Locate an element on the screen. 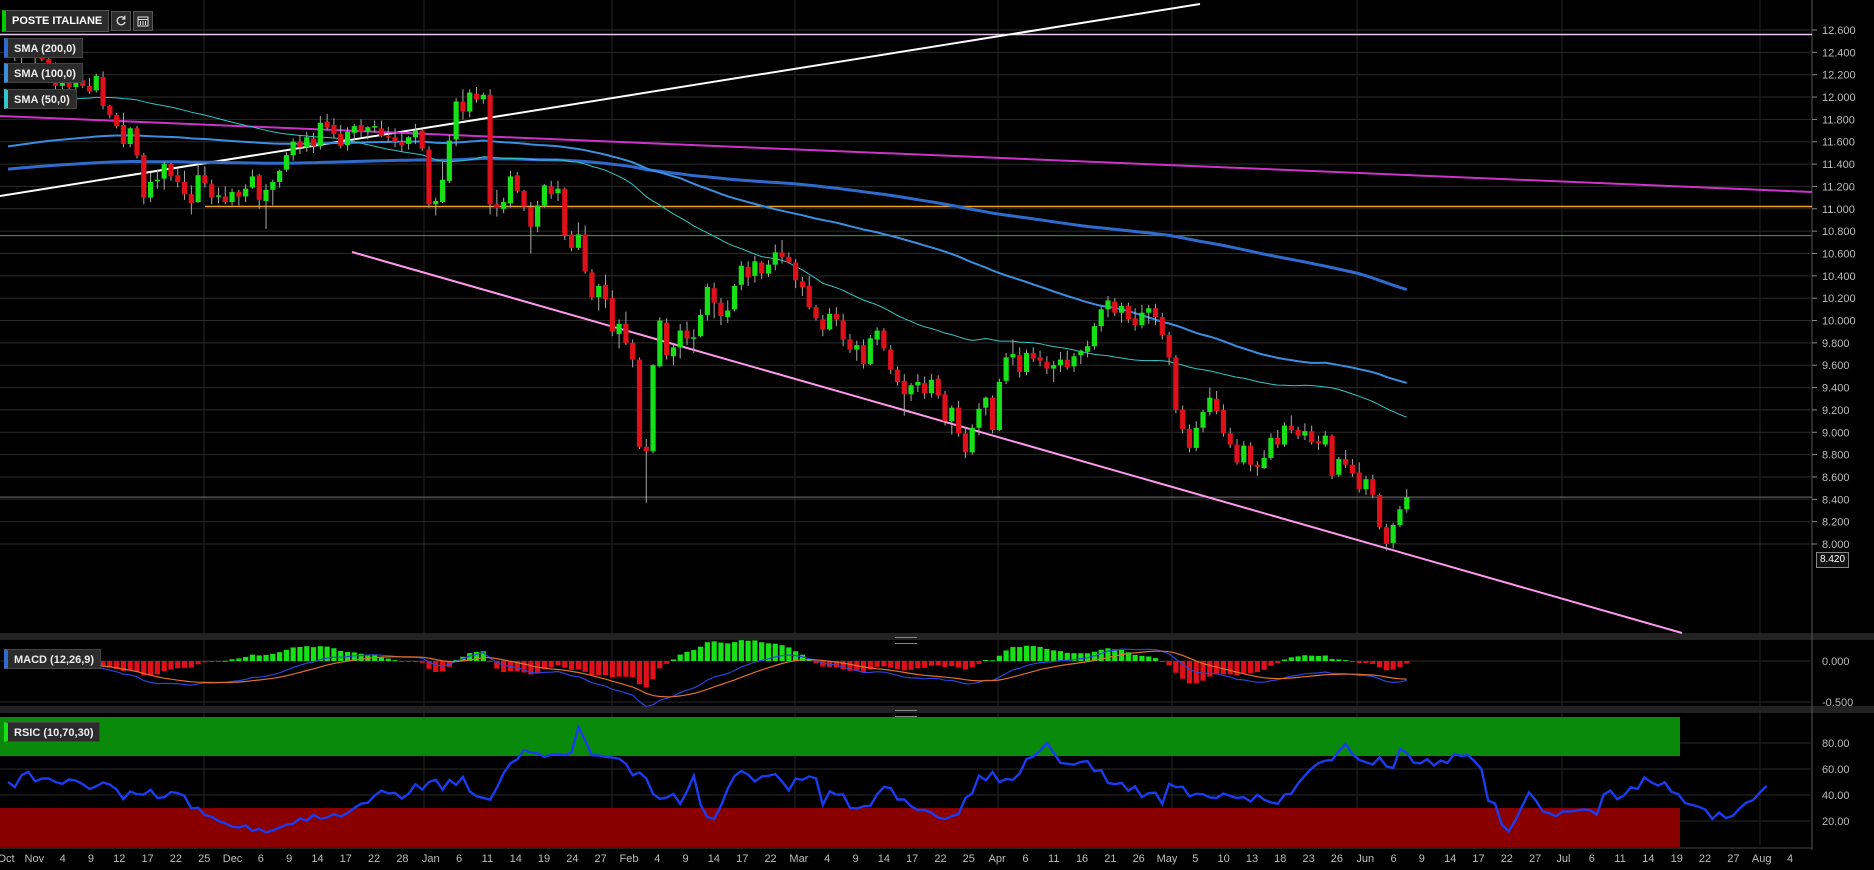 The image size is (1874, 870). calendar-button is located at coordinates (143, 21).